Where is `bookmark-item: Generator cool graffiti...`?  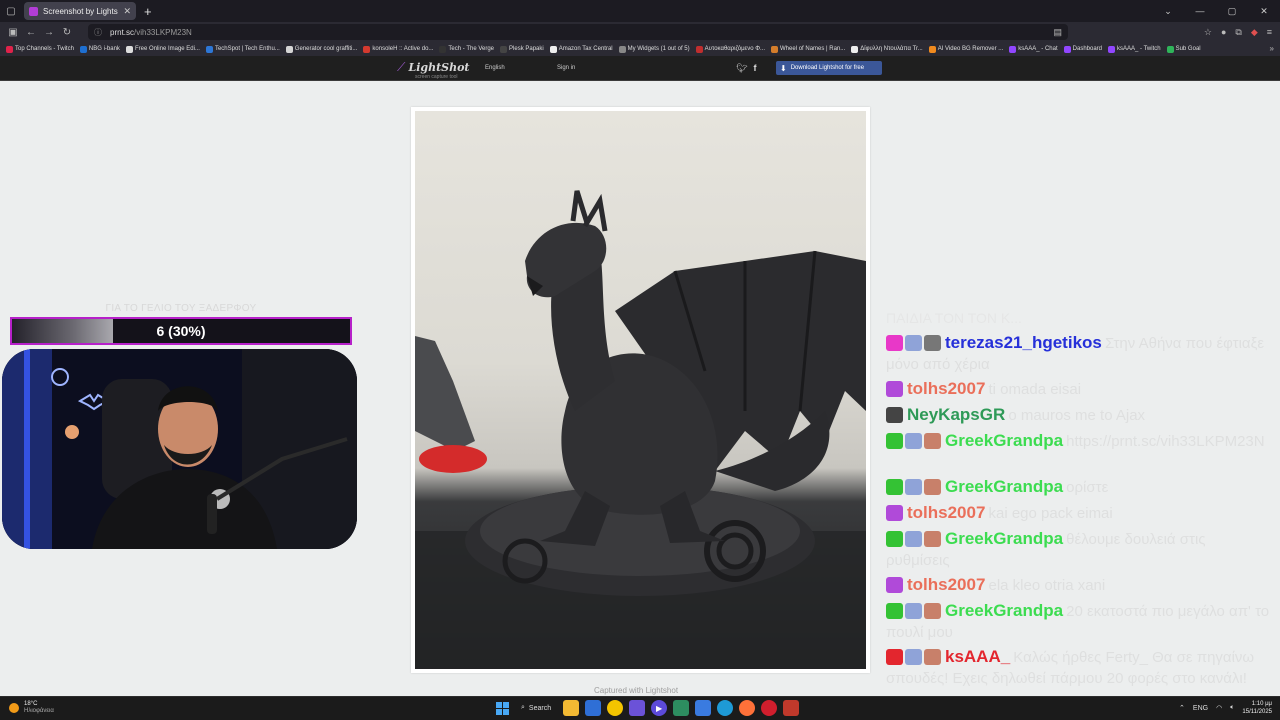 bookmark-item: Generator cool graffiti... is located at coordinates (321, 49).